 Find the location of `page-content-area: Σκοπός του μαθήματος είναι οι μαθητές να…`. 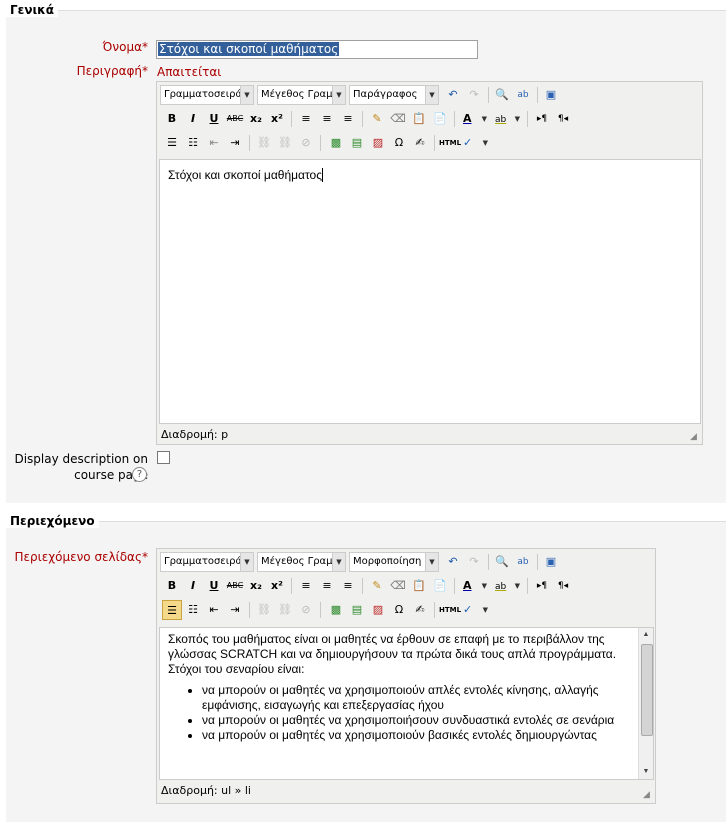

page-content-area: Σκοπός του μαθήματος είναι οι μαθητές να… is located at coordinates (406, 703).